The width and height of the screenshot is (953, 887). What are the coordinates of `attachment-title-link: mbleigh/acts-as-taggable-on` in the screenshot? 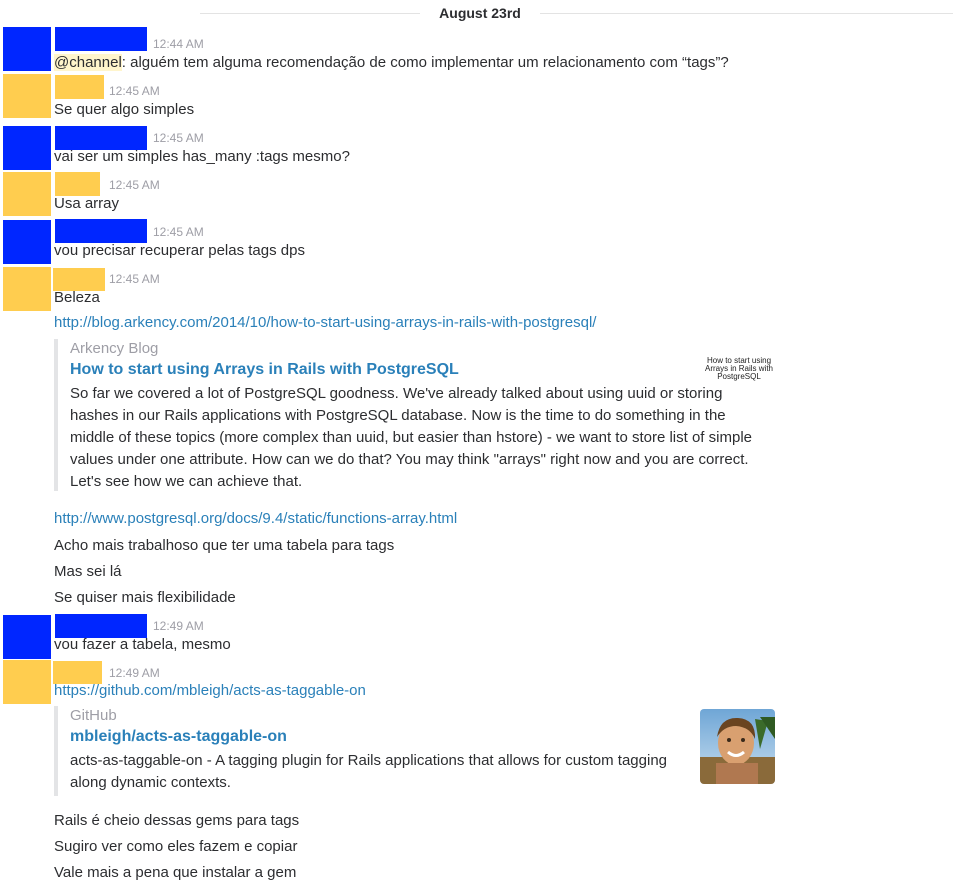 It's located at (422, 737).